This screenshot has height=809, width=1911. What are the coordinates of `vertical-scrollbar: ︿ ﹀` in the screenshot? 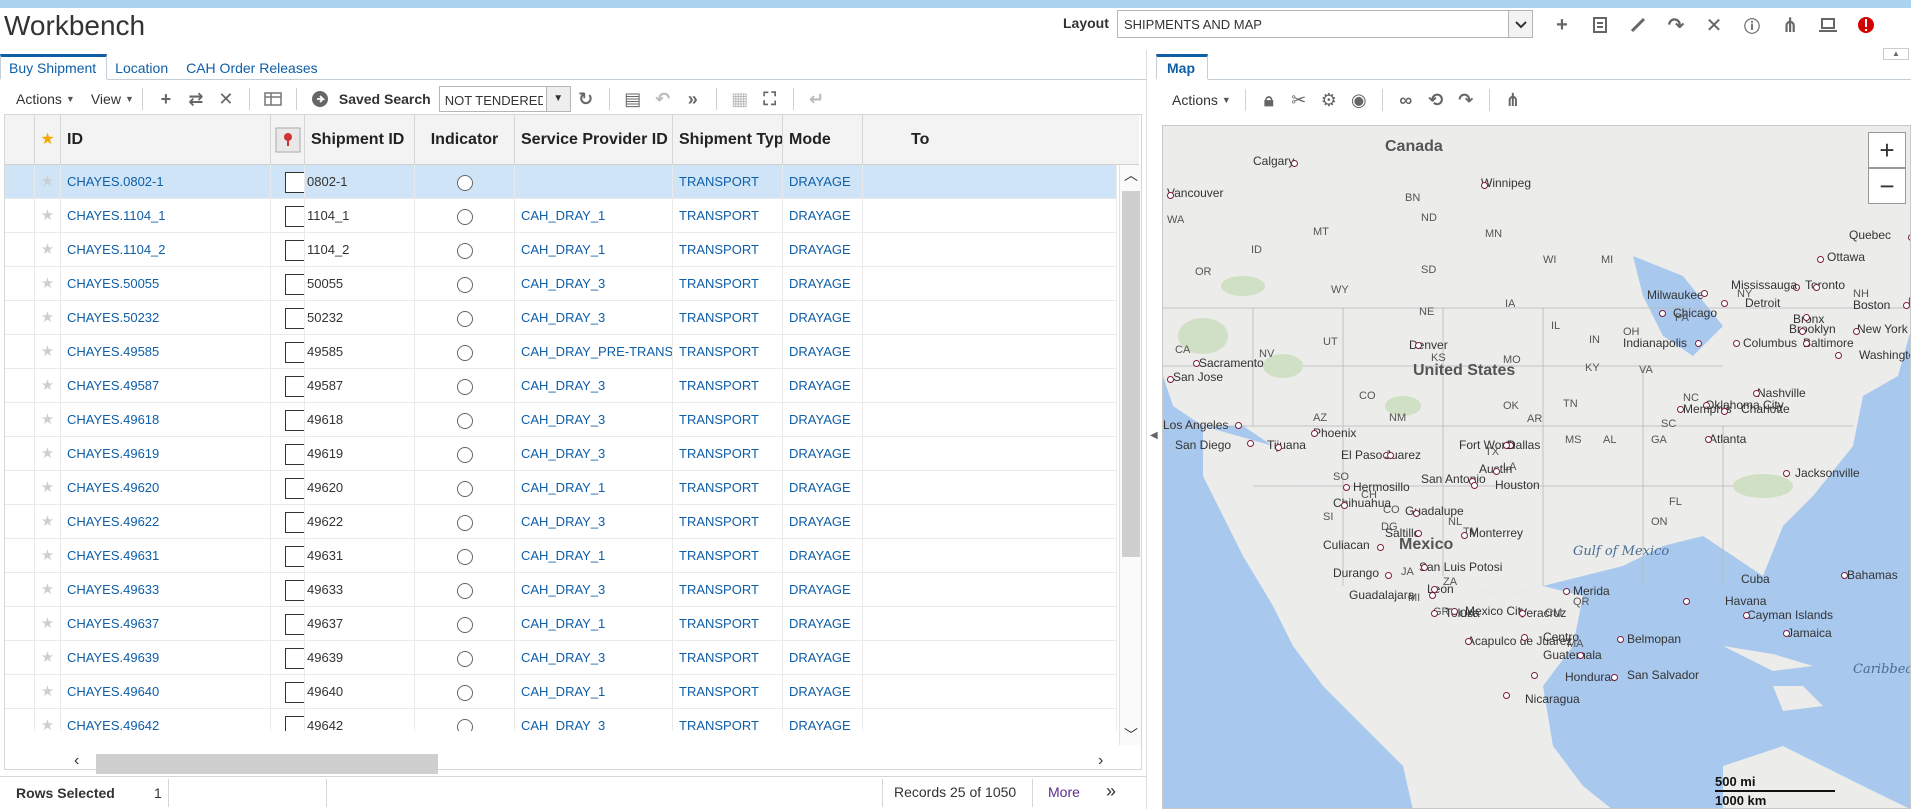 It's located at (1130, 455).